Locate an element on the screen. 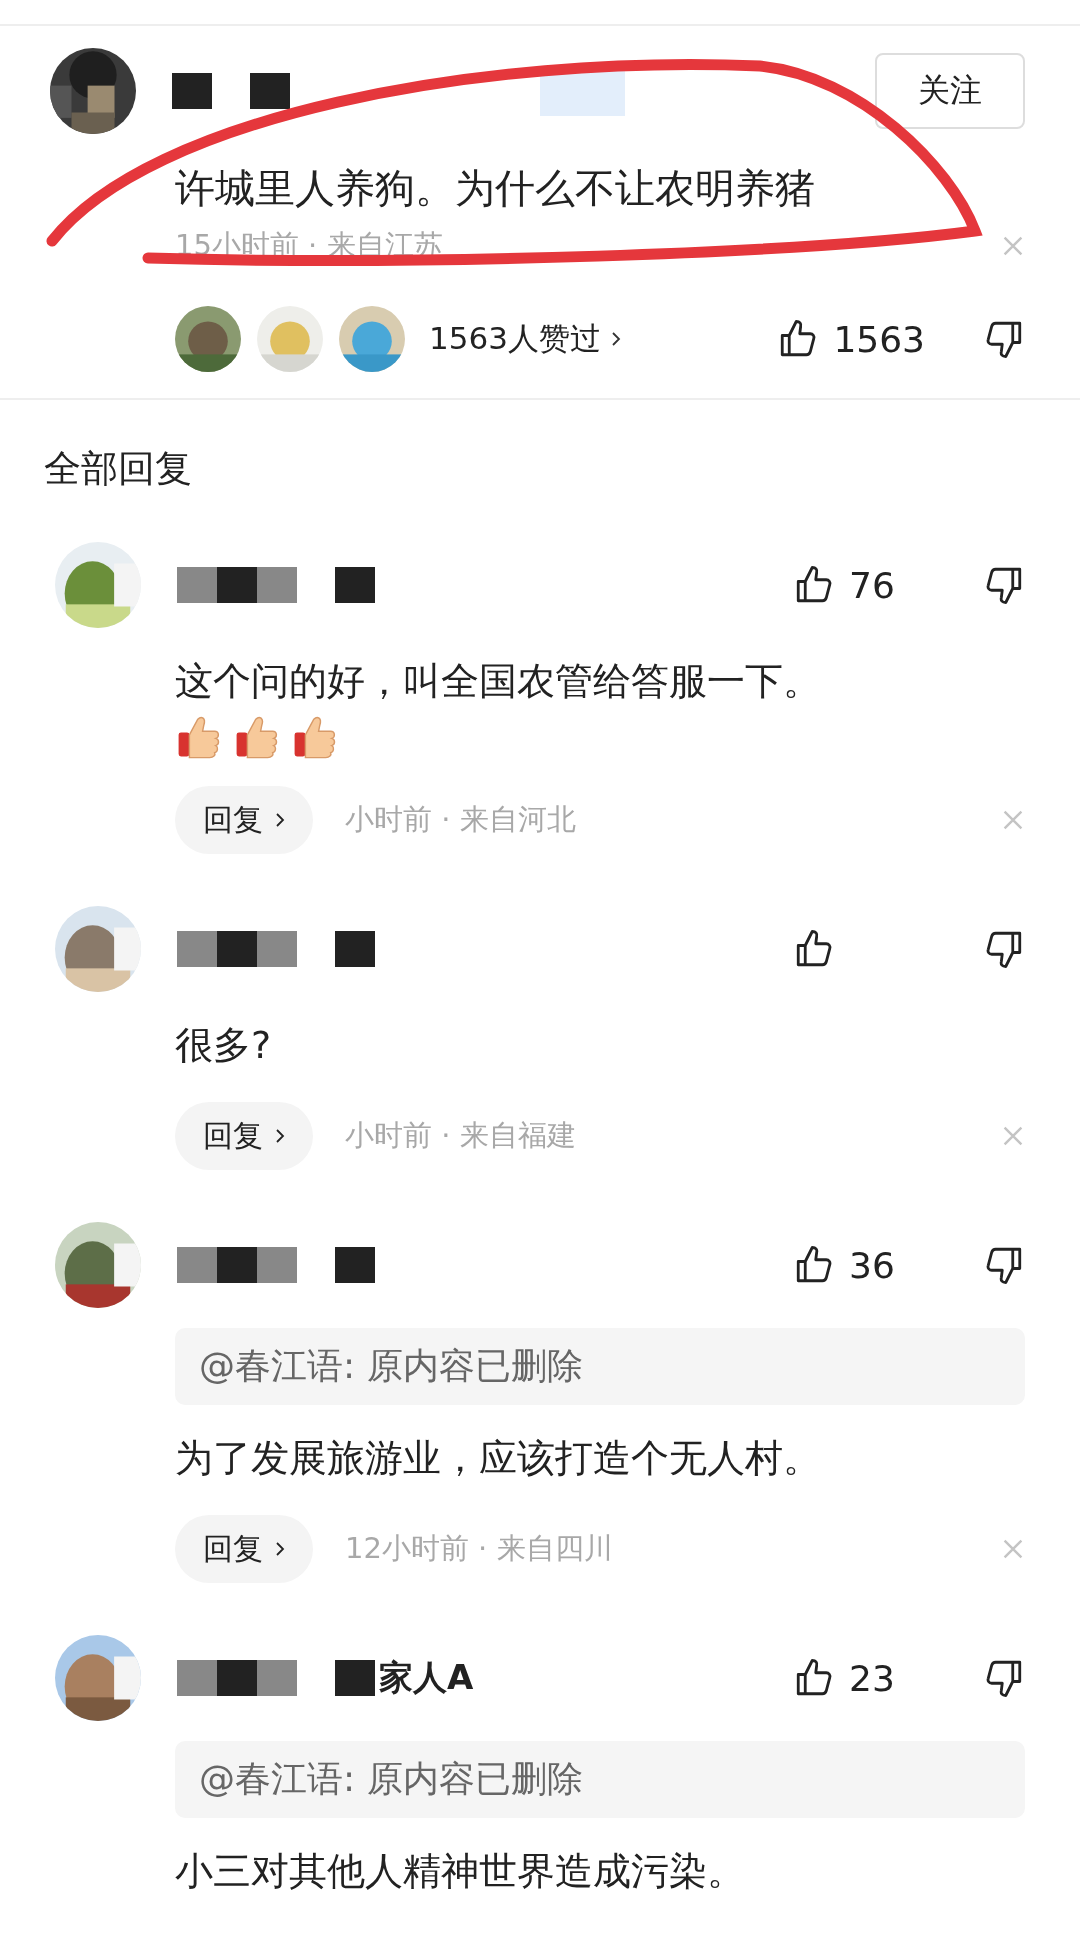  like-count: 76 is located at coordinates (872, 585).